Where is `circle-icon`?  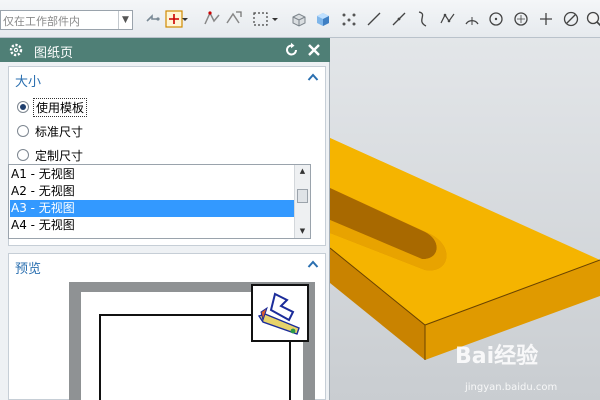
circle-icon is located at coordinates (496, 19).